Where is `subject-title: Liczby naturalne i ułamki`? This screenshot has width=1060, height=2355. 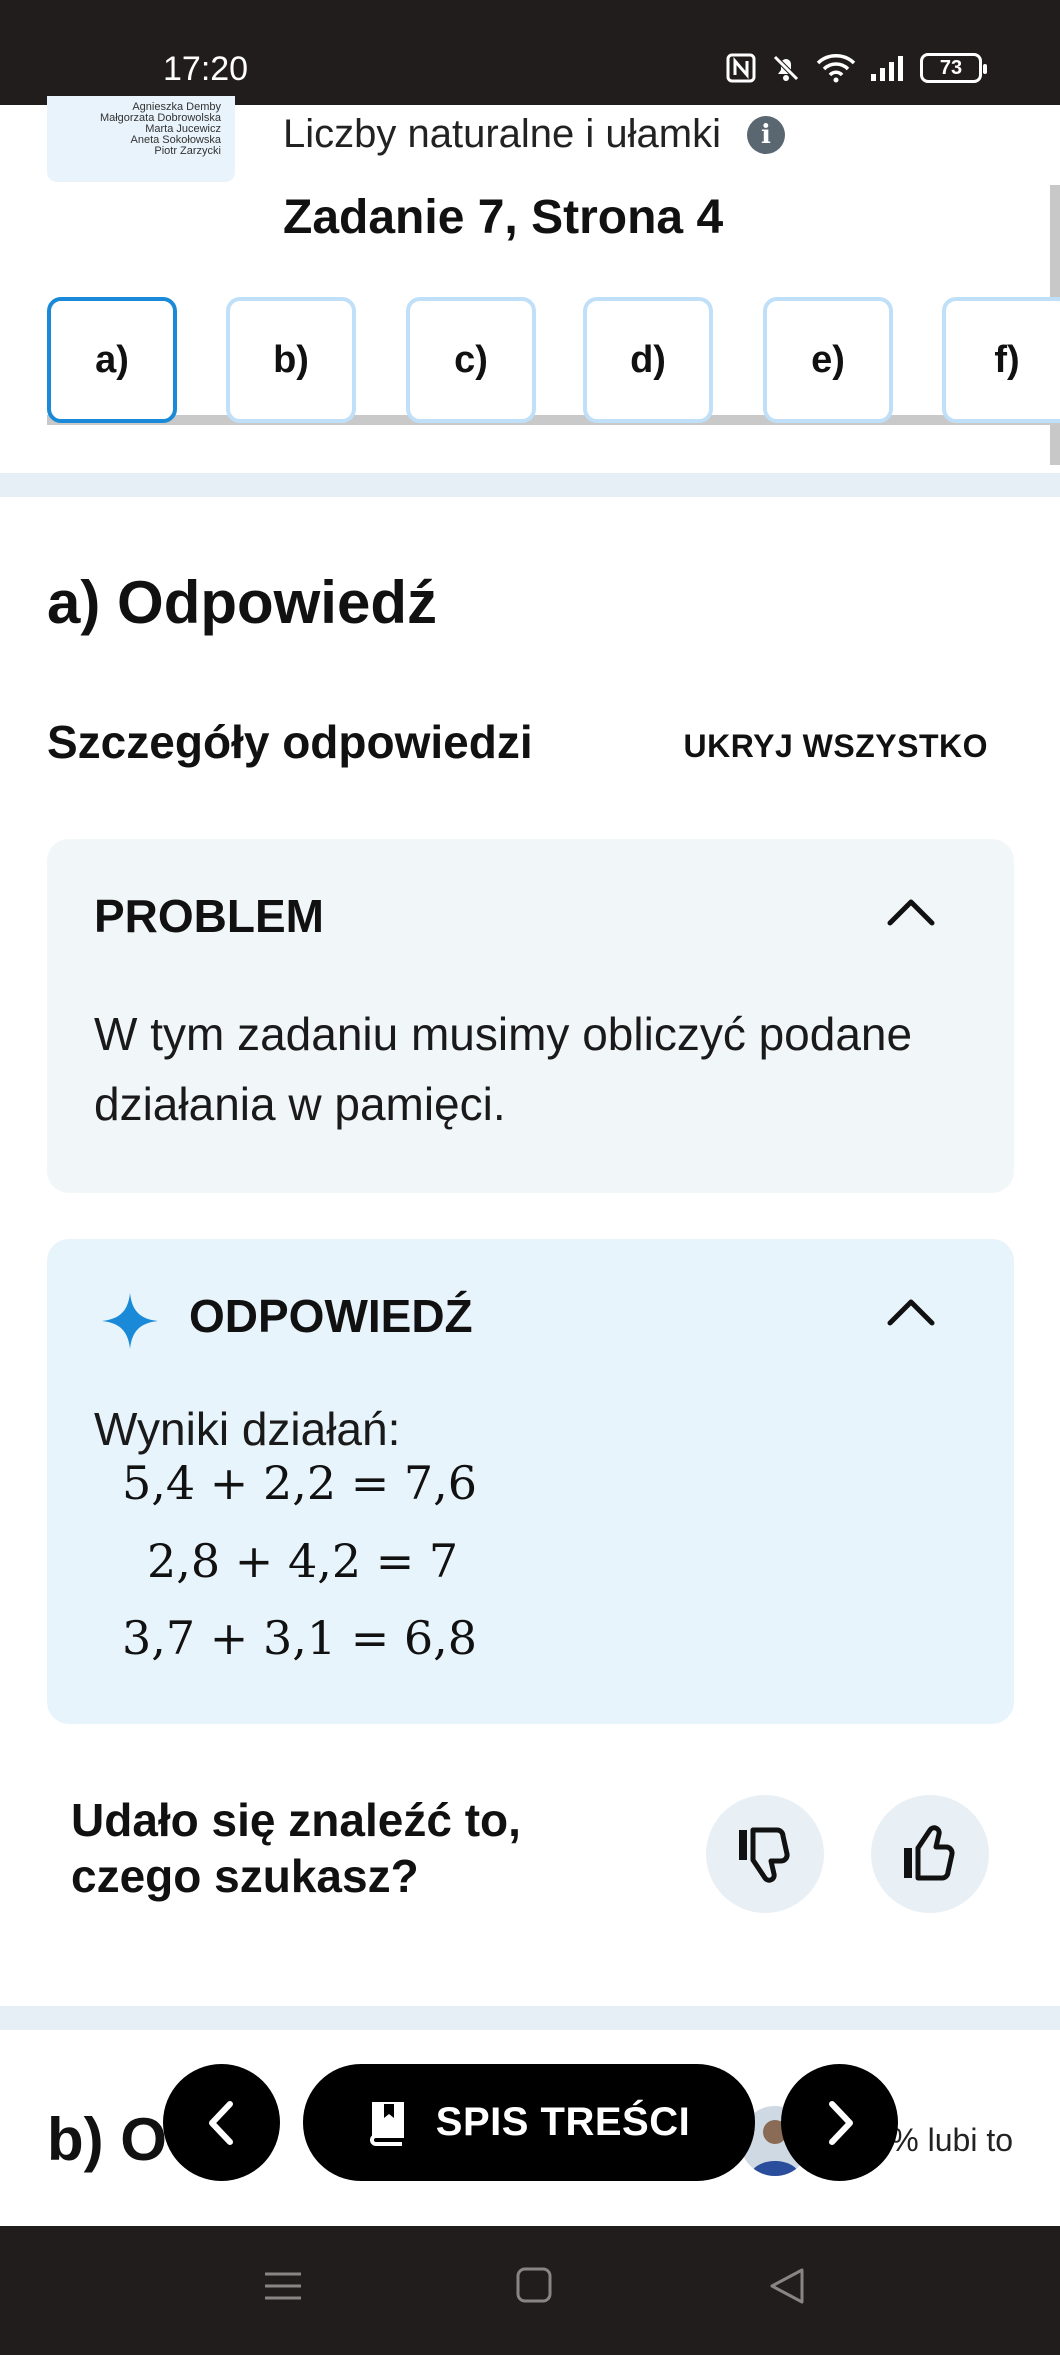 subject-title: Liczby naturalne i ułamki is located at coordinates (502, 134).